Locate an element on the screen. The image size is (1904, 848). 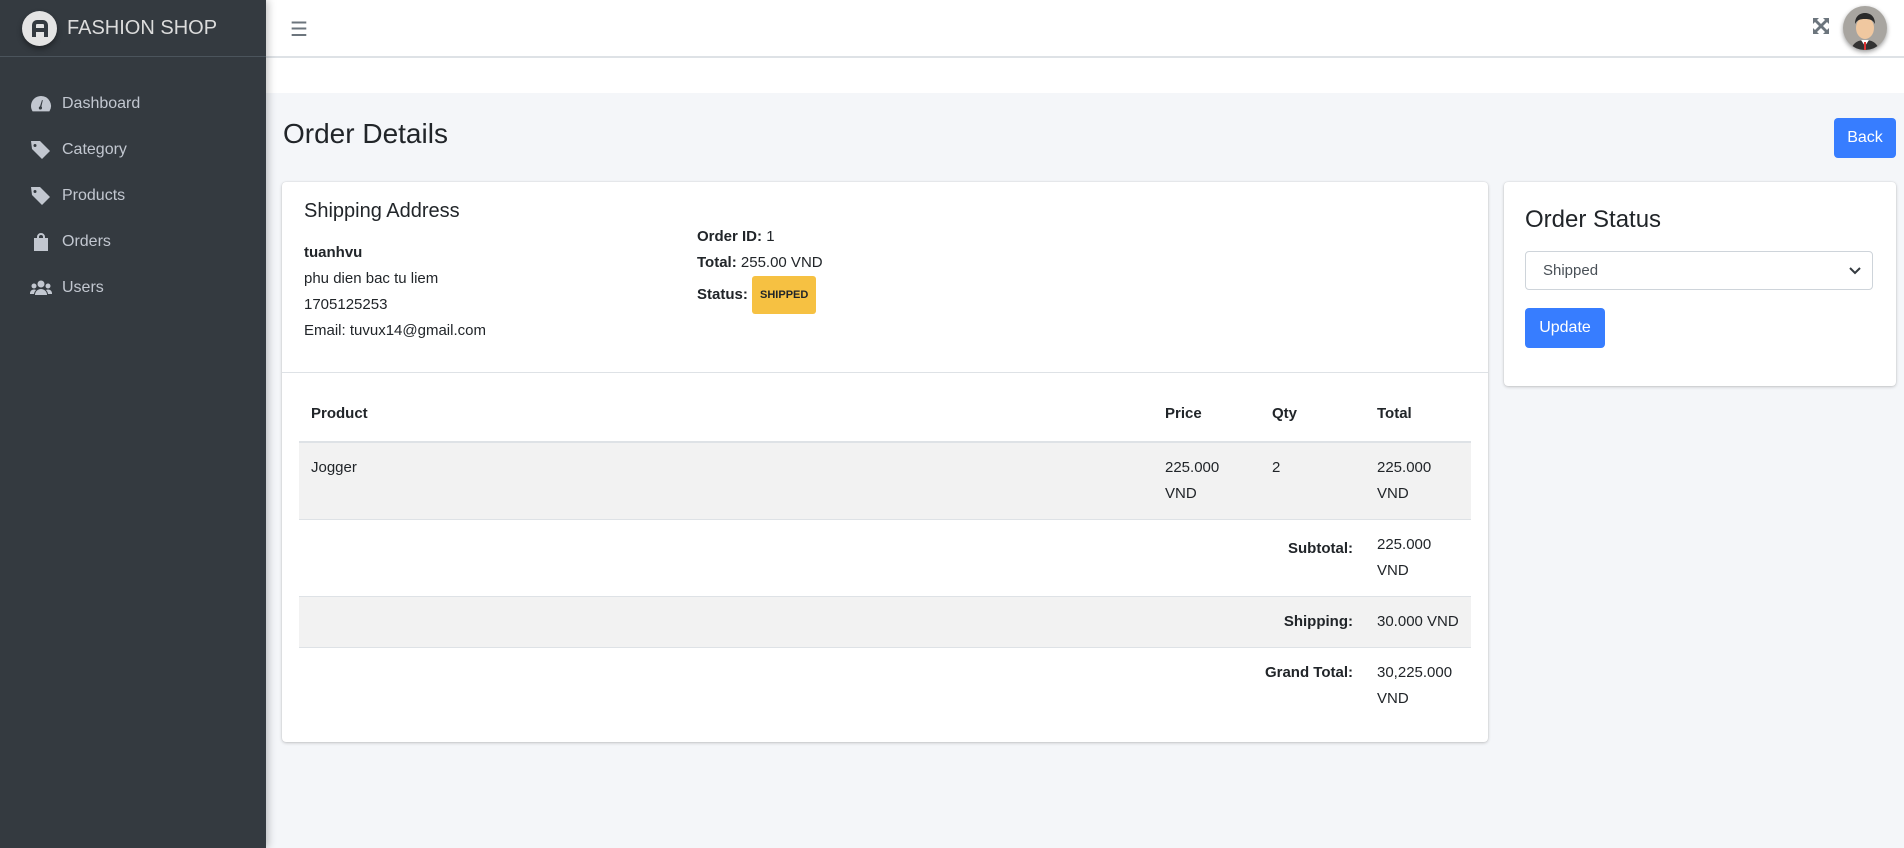
status-badge: SHIPPED is located at coordinates (784, 295).